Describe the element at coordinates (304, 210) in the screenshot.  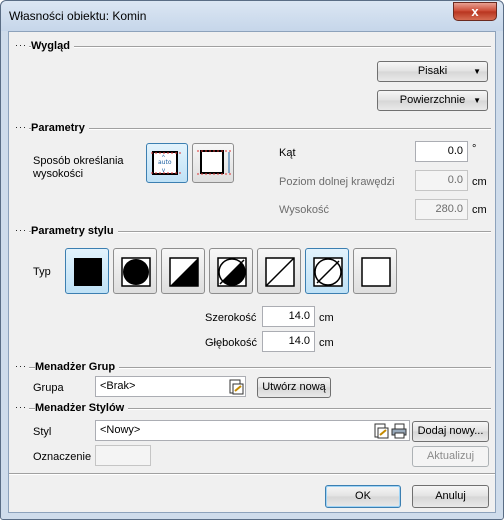
I see `height-label: Wysokość` at that location.